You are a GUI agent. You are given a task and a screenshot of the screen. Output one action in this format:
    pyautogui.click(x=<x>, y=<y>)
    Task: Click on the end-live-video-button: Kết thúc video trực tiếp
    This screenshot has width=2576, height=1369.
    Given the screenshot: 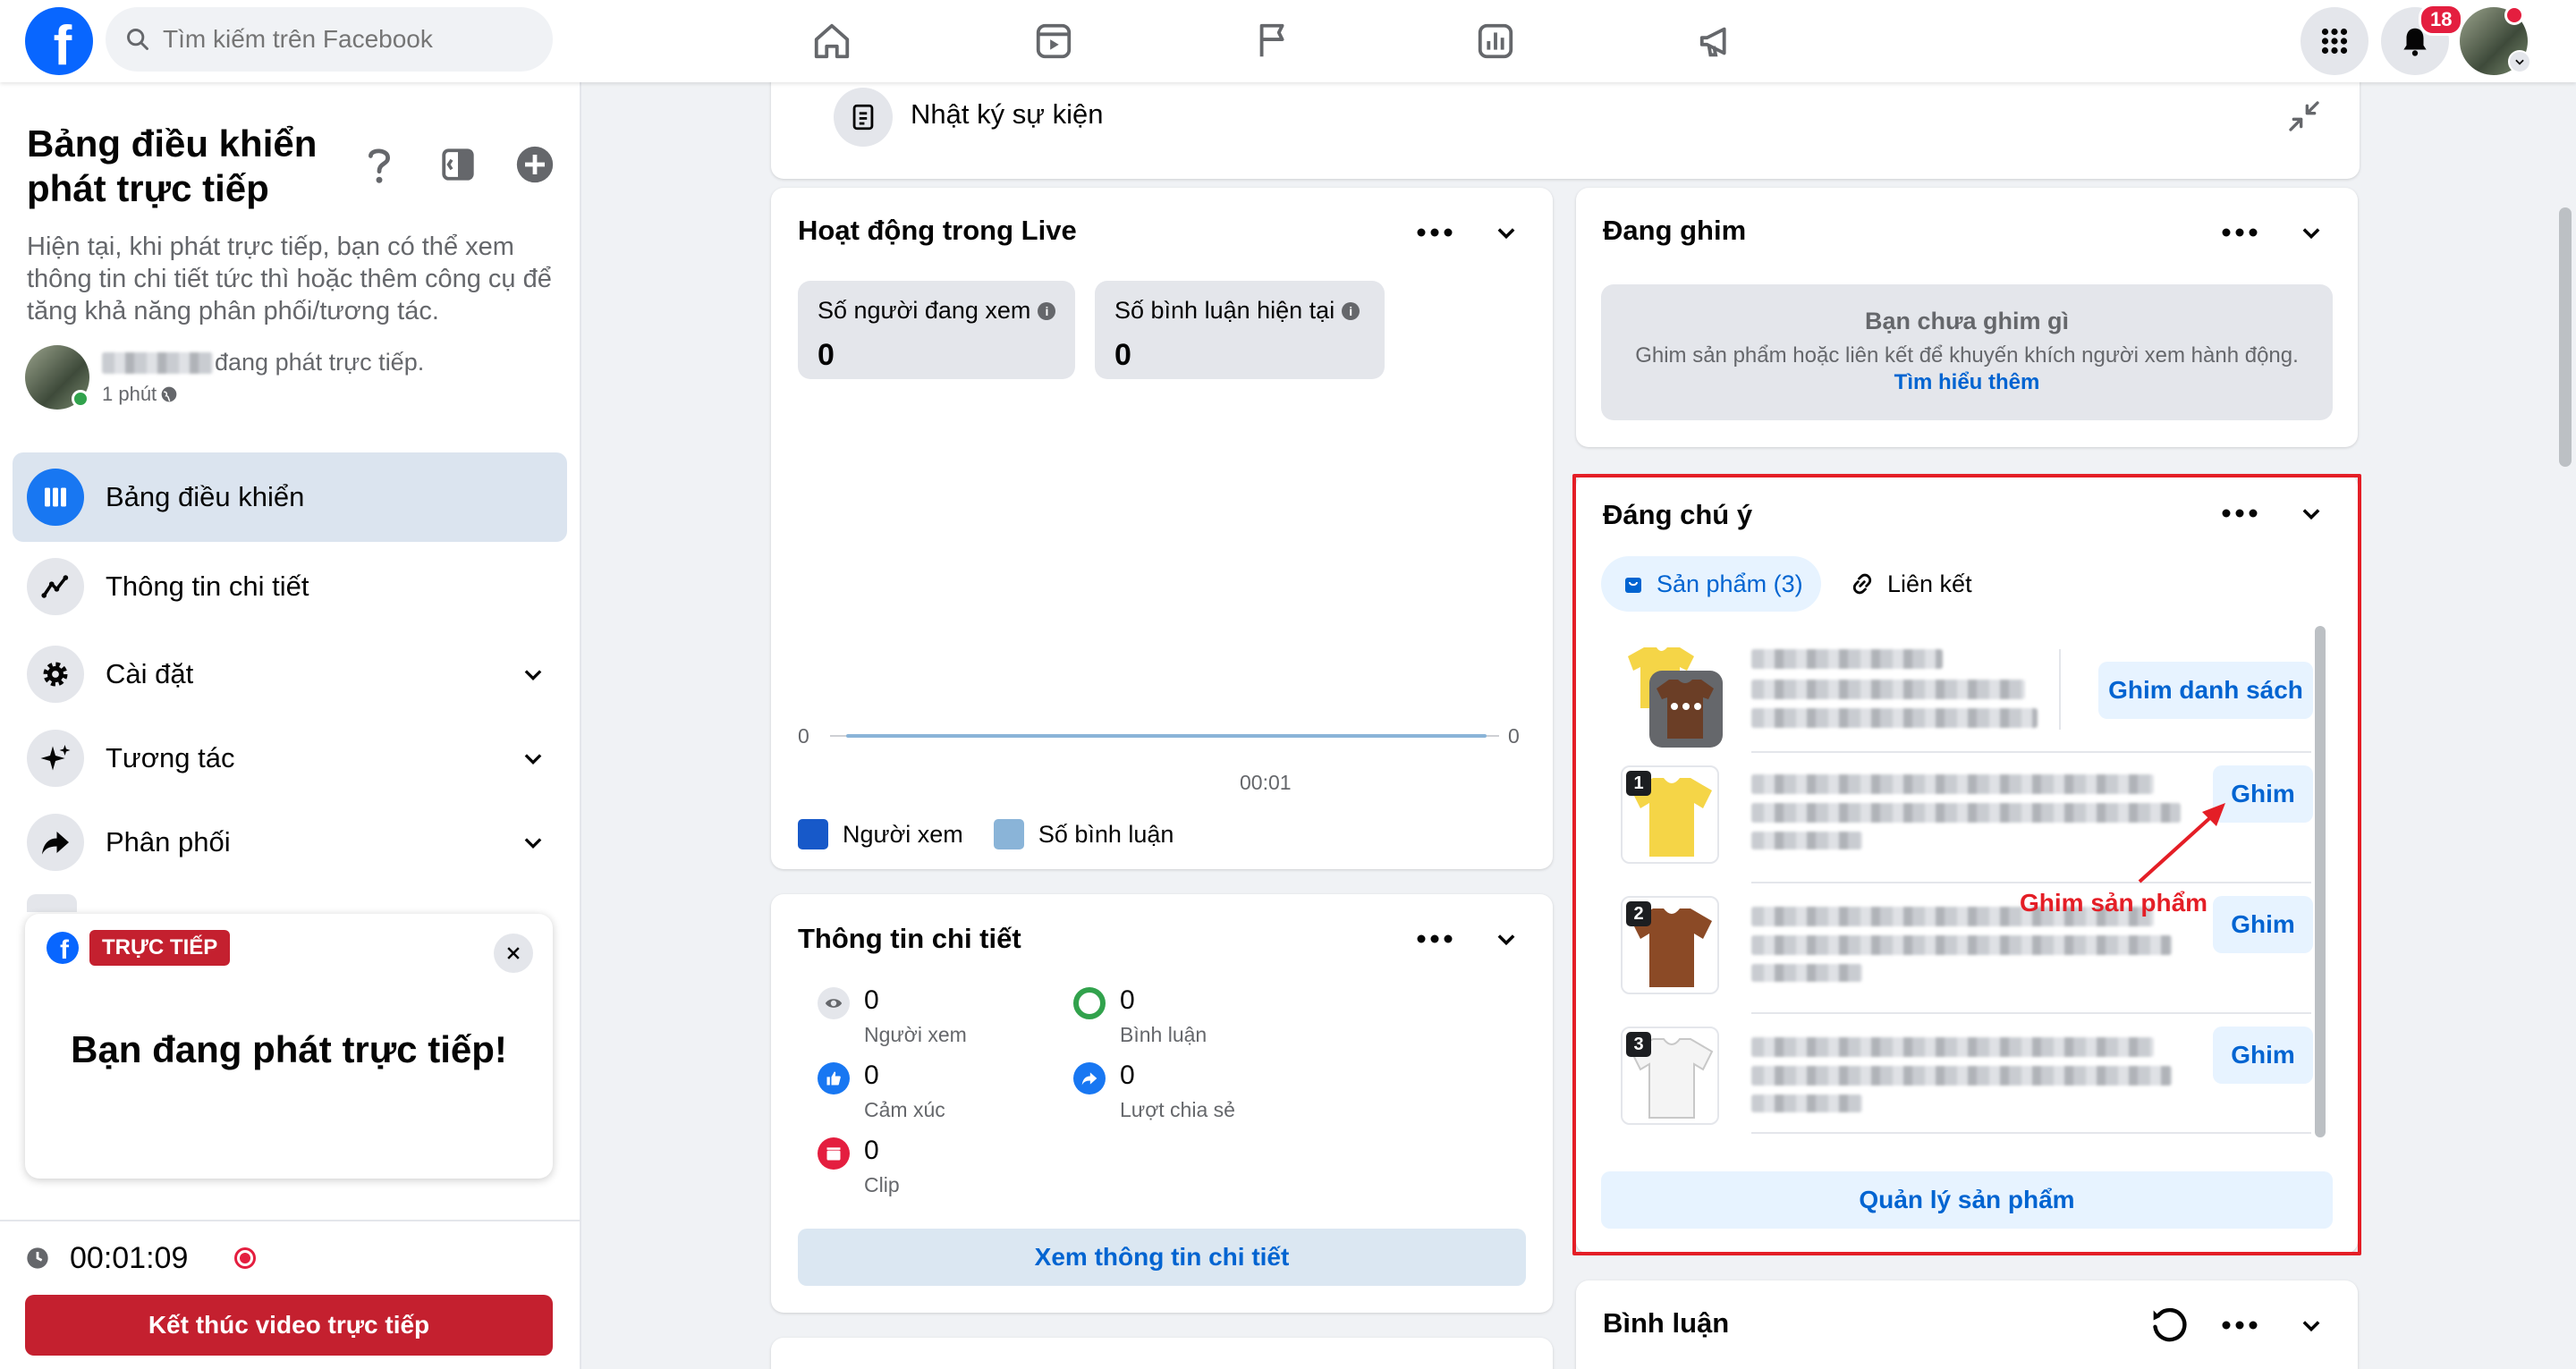 What is the action you would take?
    pyautogui.click(x=289, y=1326)
    